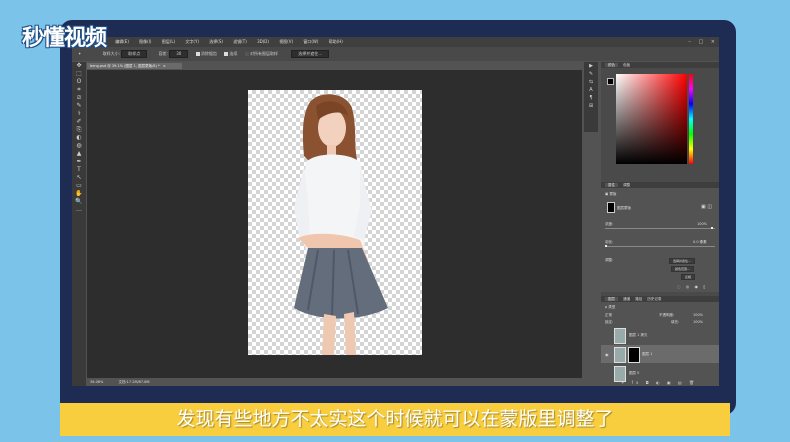  Describe the element at coordinates (179, 54) in the screenshot. I see `tolerance-input: 30` at that location.